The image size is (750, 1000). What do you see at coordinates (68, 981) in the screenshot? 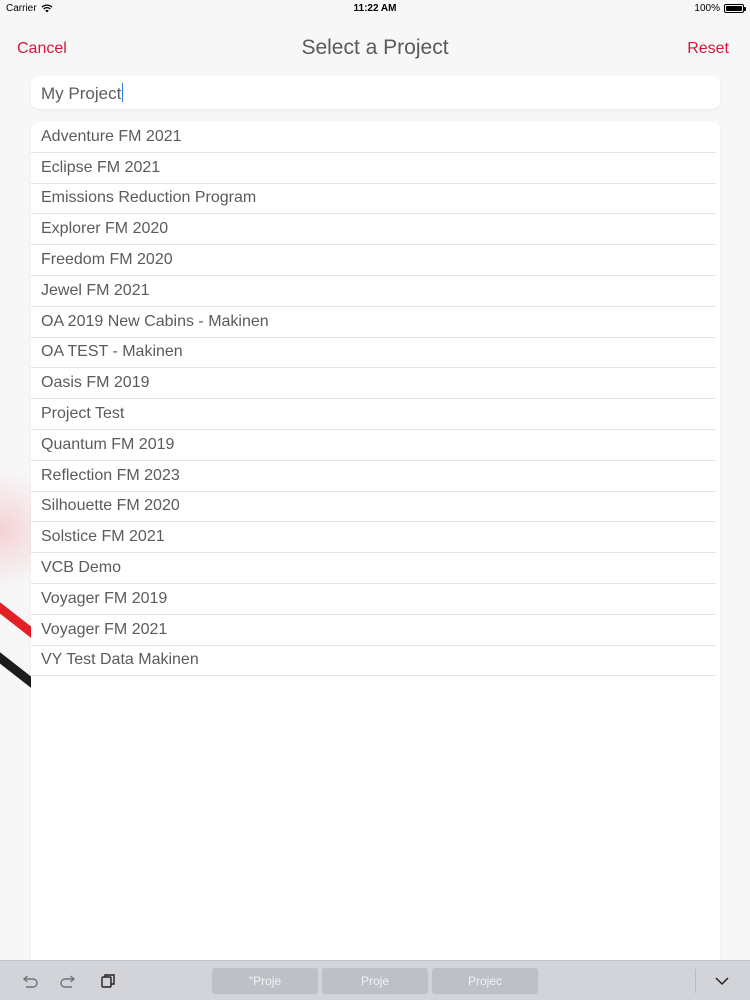
I see `redo-icon` at bounding box center [68, 981].